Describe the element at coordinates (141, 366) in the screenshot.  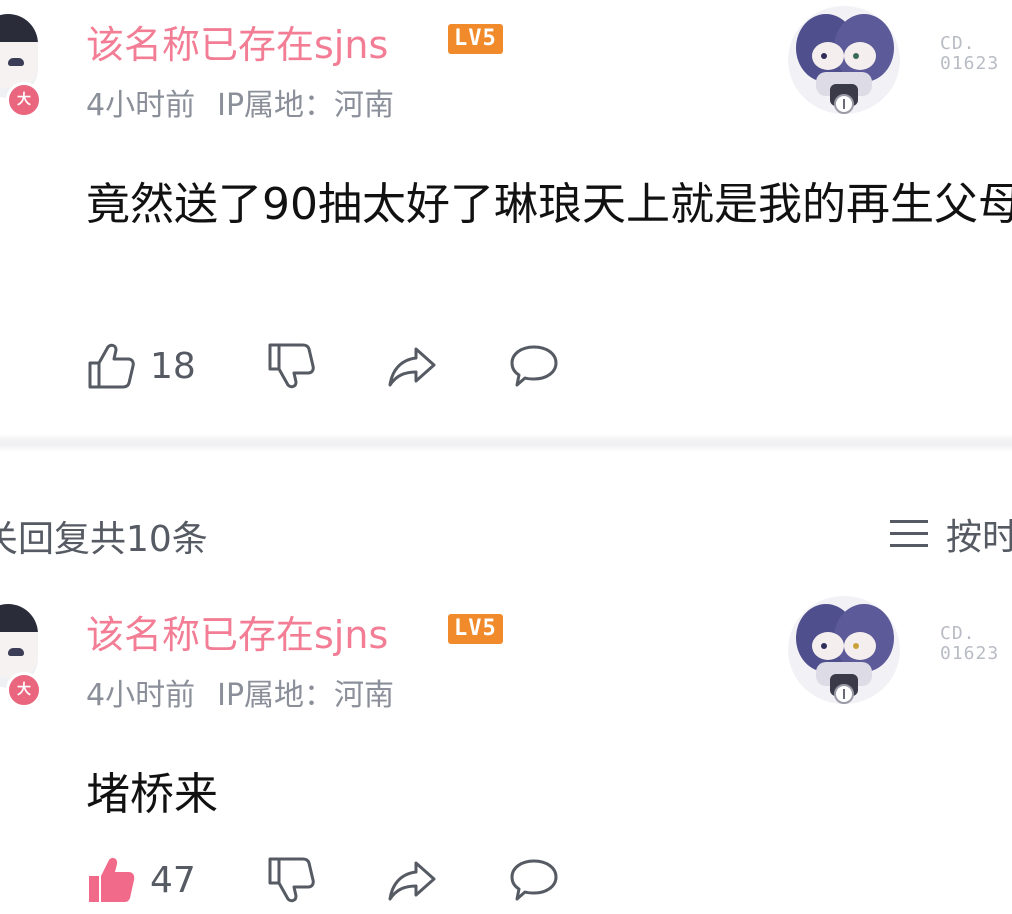
I see `like-button: 18` at that location.